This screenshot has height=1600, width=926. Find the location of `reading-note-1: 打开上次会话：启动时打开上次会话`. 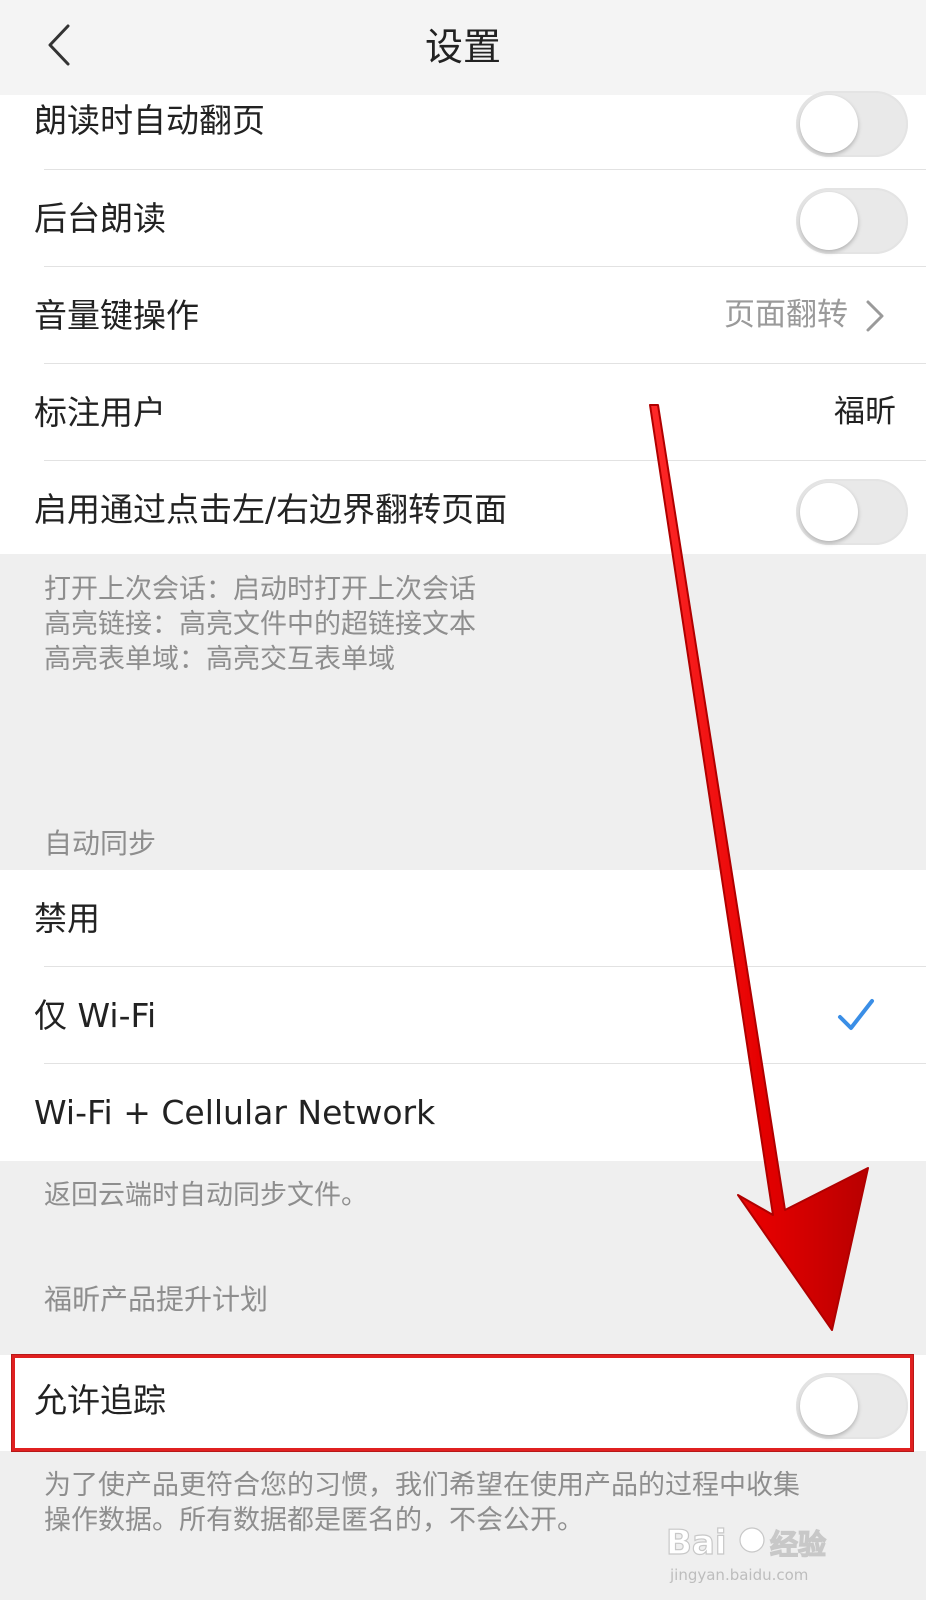

reading-note-1: 打开上次会话：启动时打开上次会话 is located at coordinates (260, 589).